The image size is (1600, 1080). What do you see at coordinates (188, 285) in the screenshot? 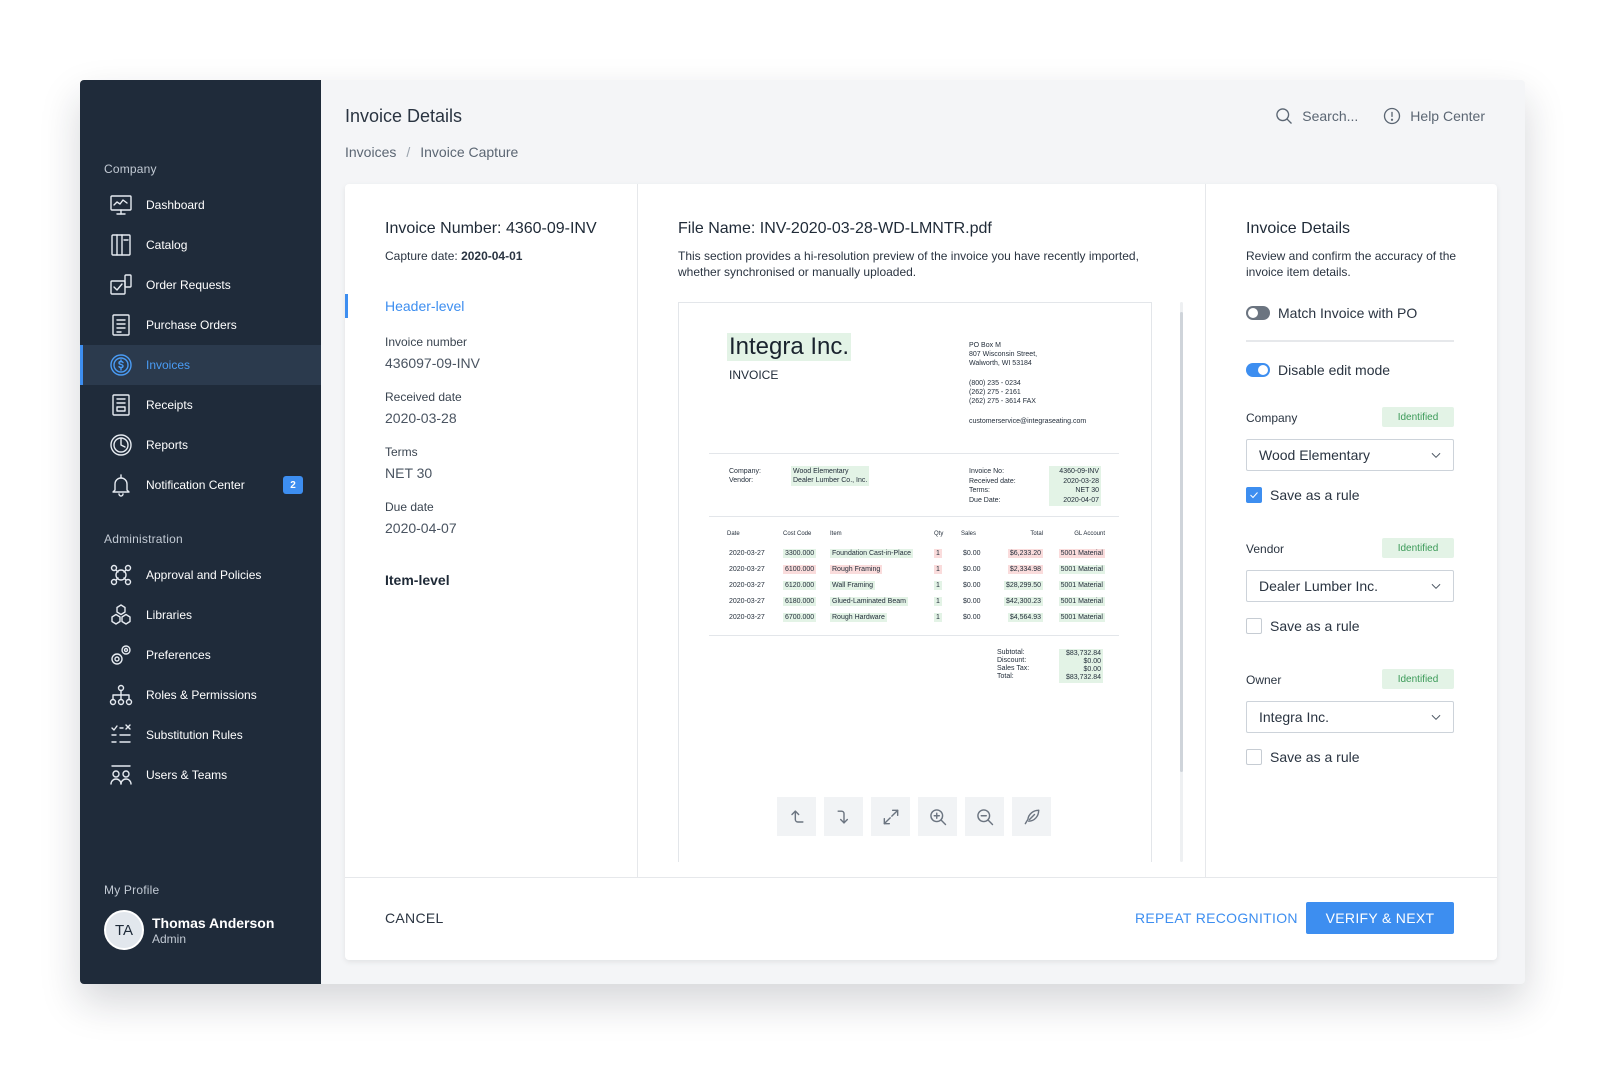
I see `sidebar-item-label: Order Requests` at bounding box center [188, 285].